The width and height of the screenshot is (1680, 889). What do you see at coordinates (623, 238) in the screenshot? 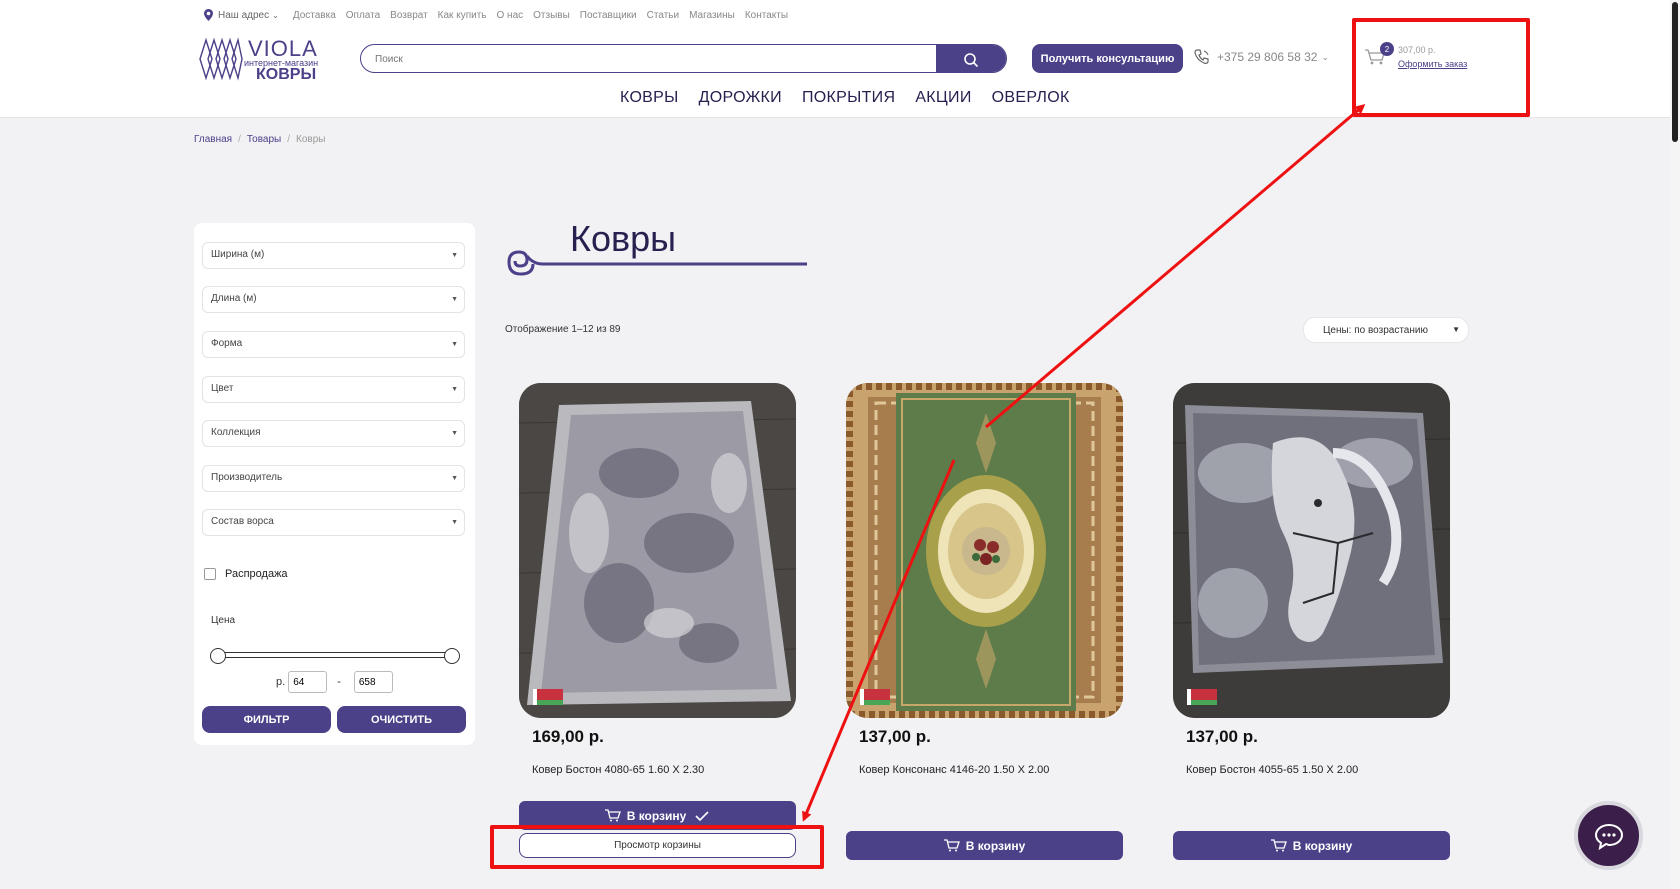
I see `page-title: Ковры` at bounding box center [623, 238].